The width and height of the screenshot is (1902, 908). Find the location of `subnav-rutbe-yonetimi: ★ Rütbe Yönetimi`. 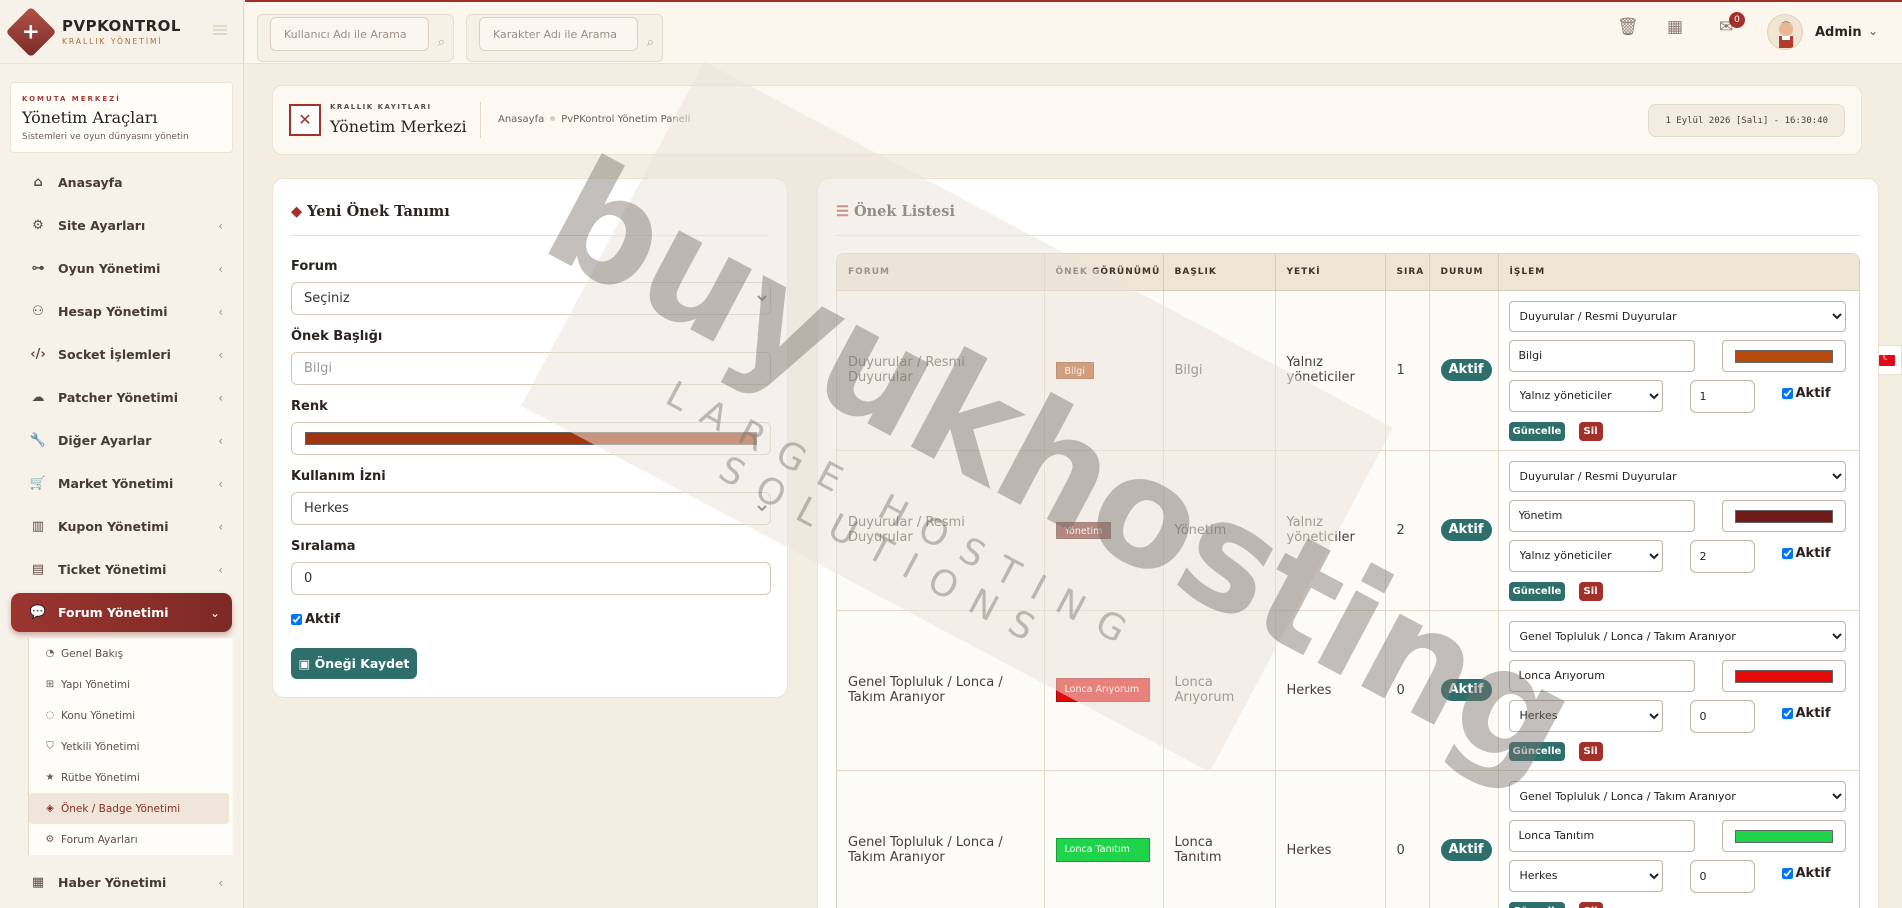

subnav-rutbe-yonetimi: ★ Rütbe Yönetimi is located at coordinates (131, 777).